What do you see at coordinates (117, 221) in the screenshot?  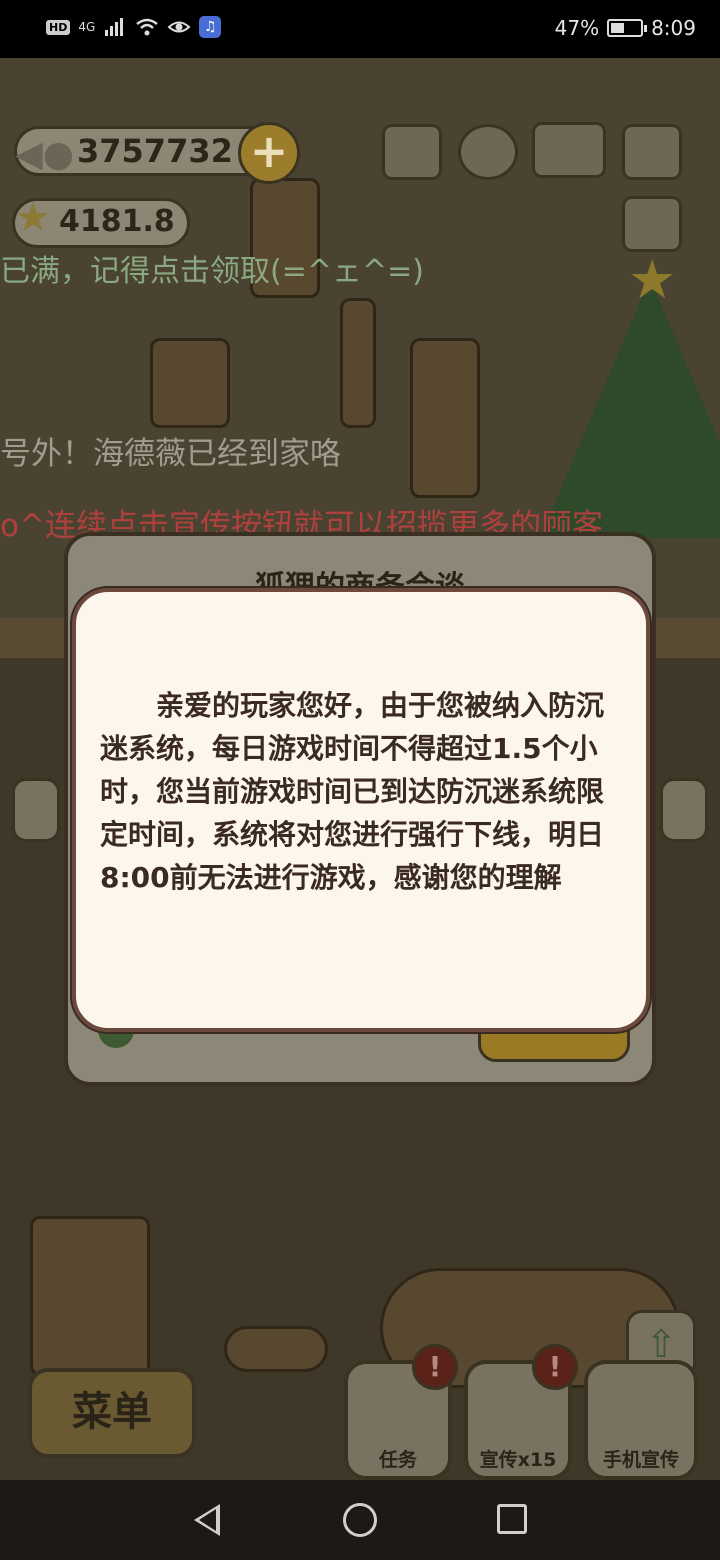 I see `star-count: 4181.8` at bounding box center [117, 221].